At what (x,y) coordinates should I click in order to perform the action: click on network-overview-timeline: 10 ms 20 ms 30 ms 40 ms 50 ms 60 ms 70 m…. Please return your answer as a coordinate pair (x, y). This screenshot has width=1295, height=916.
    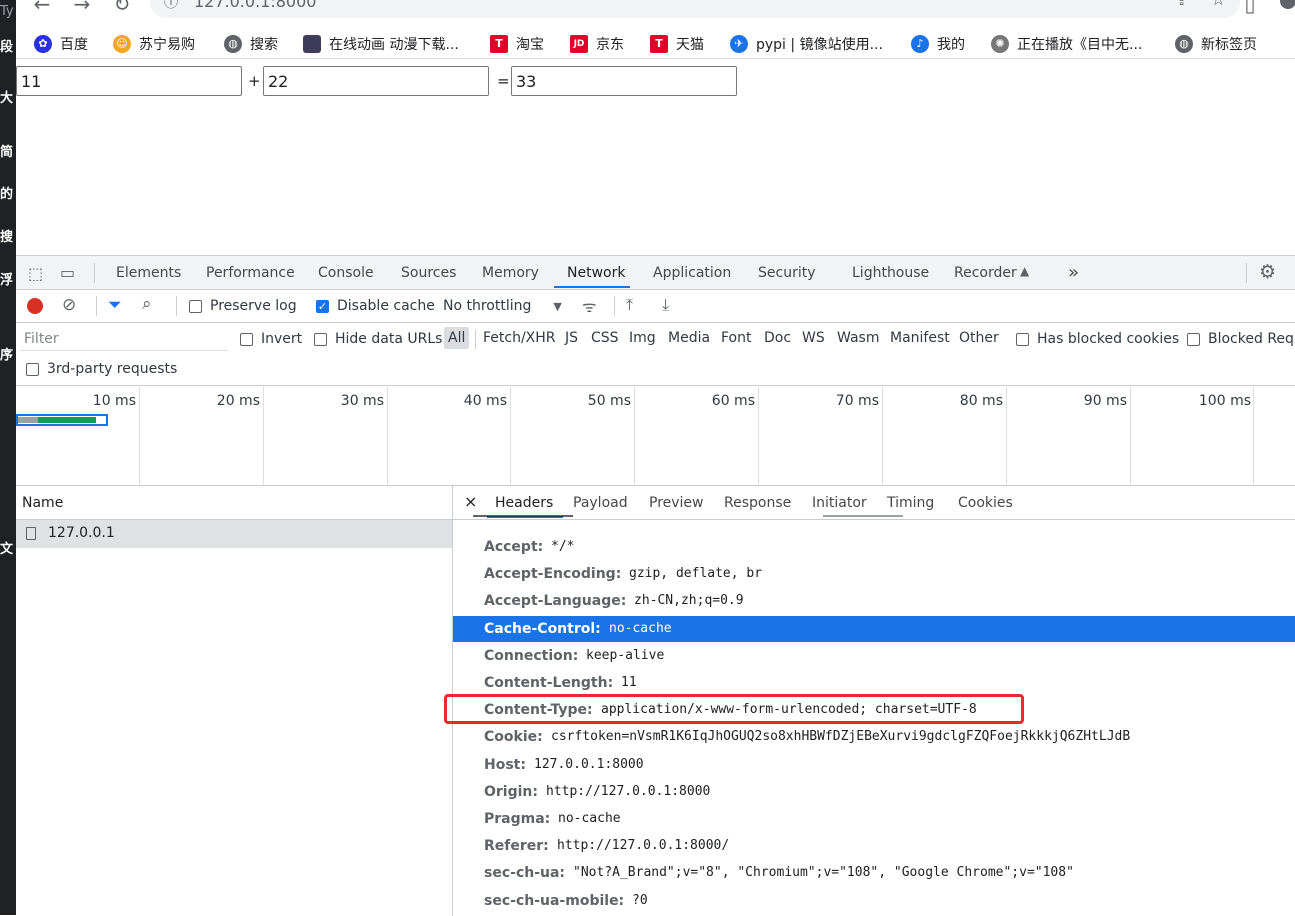
    Looking at the image, I should click on (655, 435).